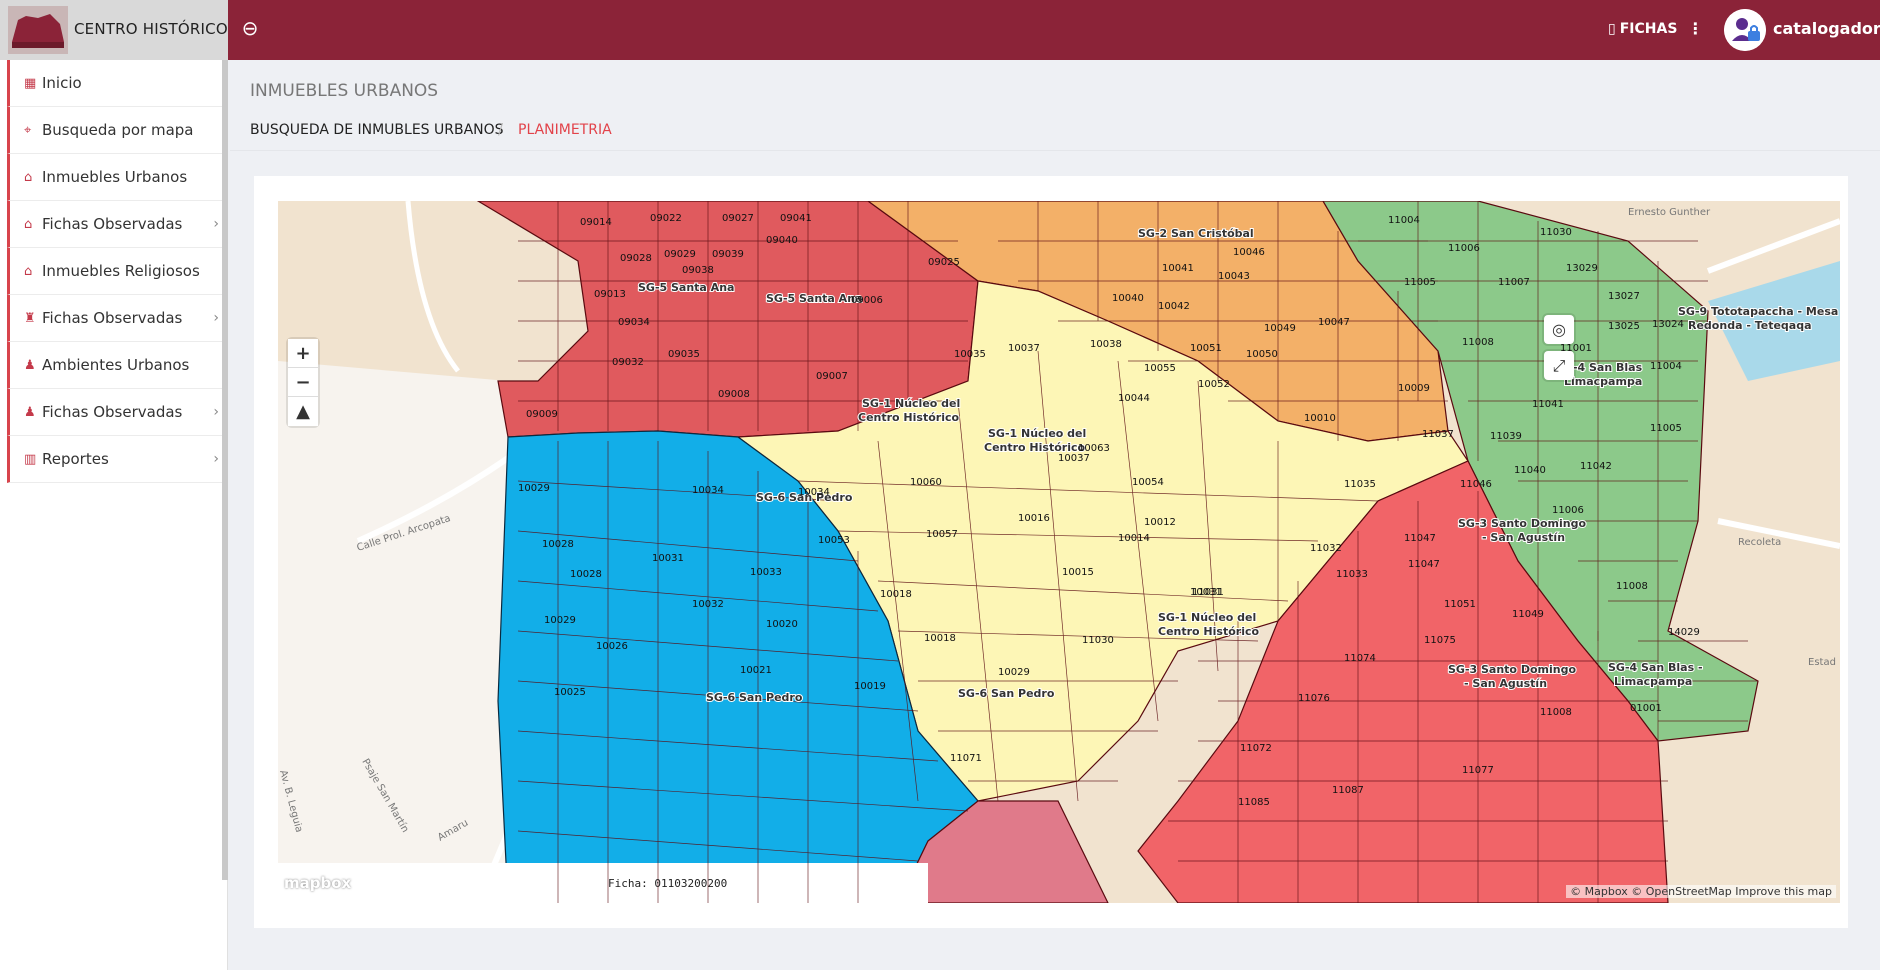 The image size is (1880, 970). Describe the element at coordinates (1655, 28) in the screenshot. I see `fichas-menu-button: ▯ FICHAS ⋮` at that location.